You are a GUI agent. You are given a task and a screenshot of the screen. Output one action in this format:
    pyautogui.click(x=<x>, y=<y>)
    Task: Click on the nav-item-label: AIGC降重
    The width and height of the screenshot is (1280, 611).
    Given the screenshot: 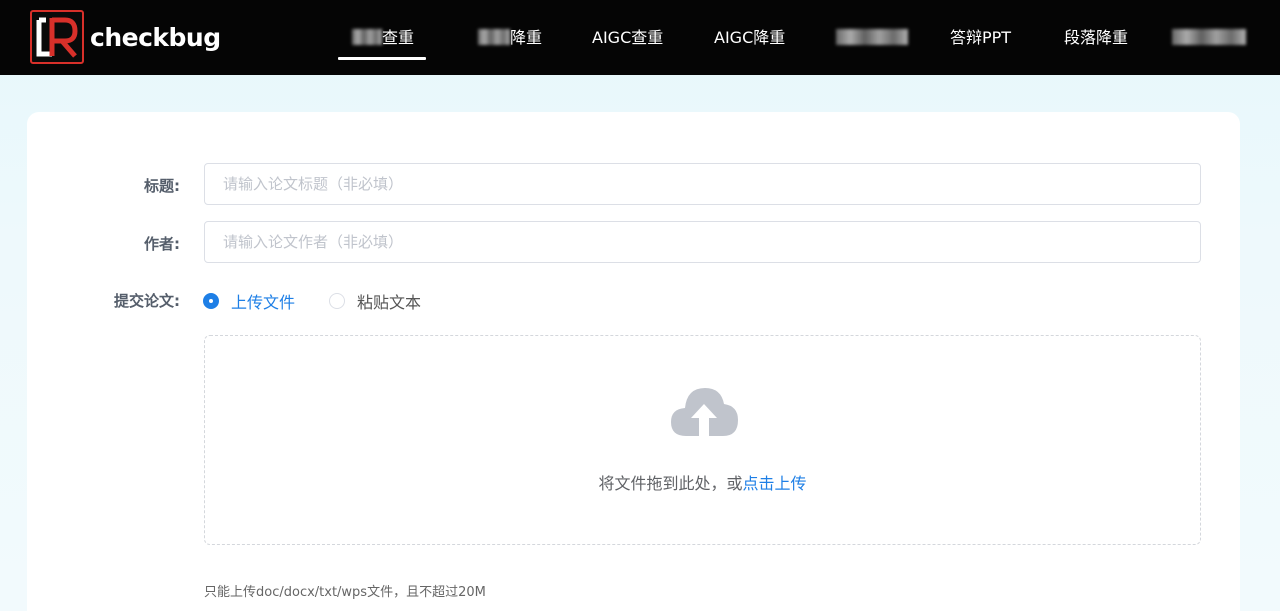 What is the action you would take?
    pyautogui.click(x=750, y=37)
    